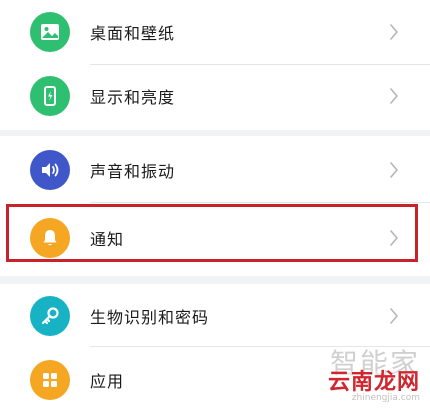  I want to click on bell-icon, so click(50, 238).